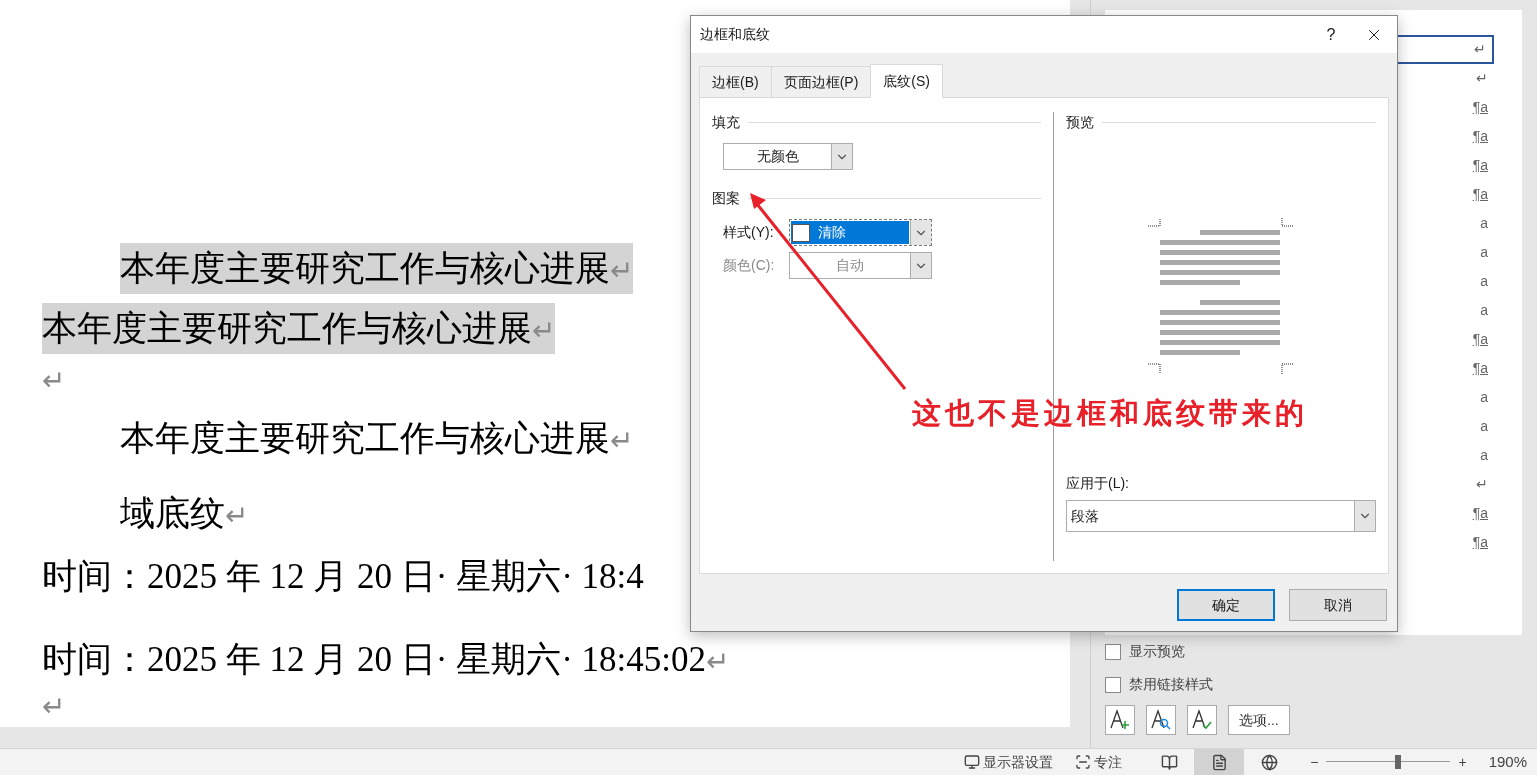  I want to click on field-label: 应用于(L):, so click(1098, 483).